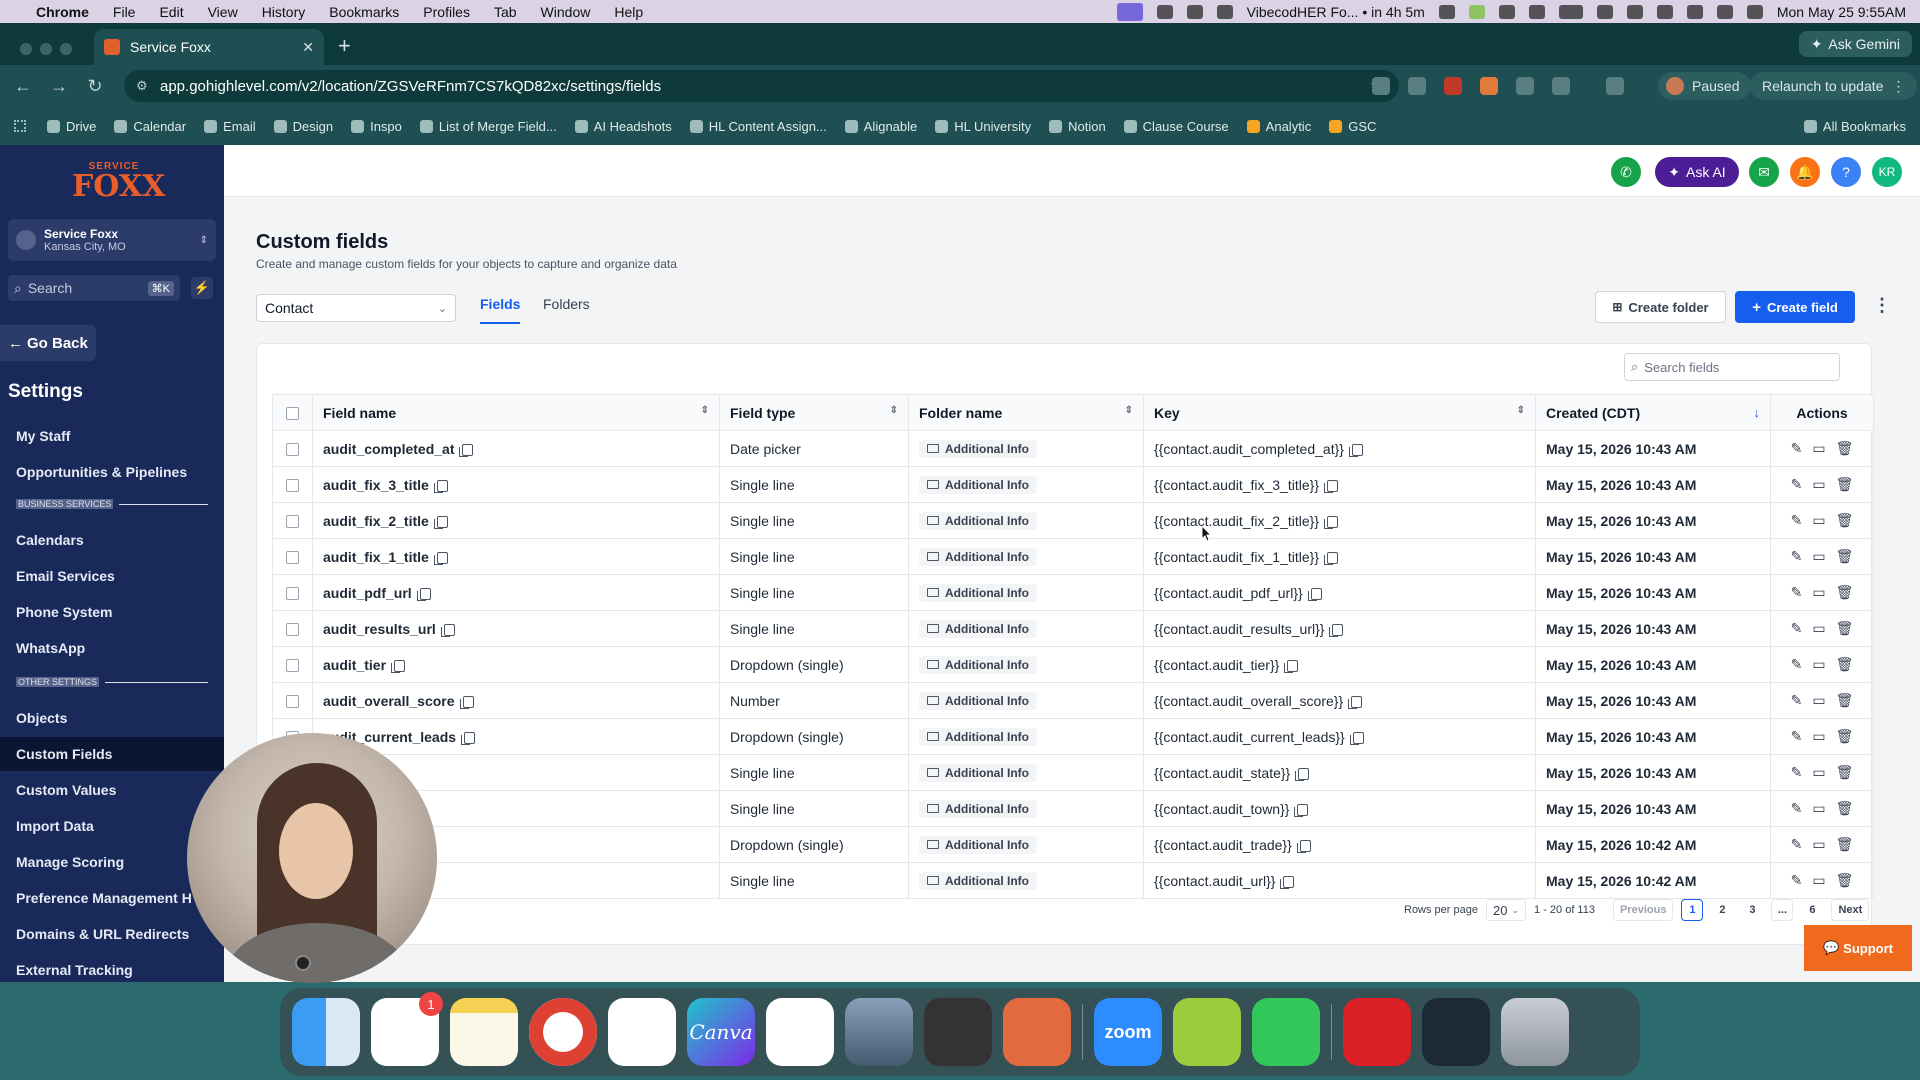  Describe the element at coordinates (112, 436) in the screenshot. I see `sidebar-item-my-staff: My Staff` at that location.